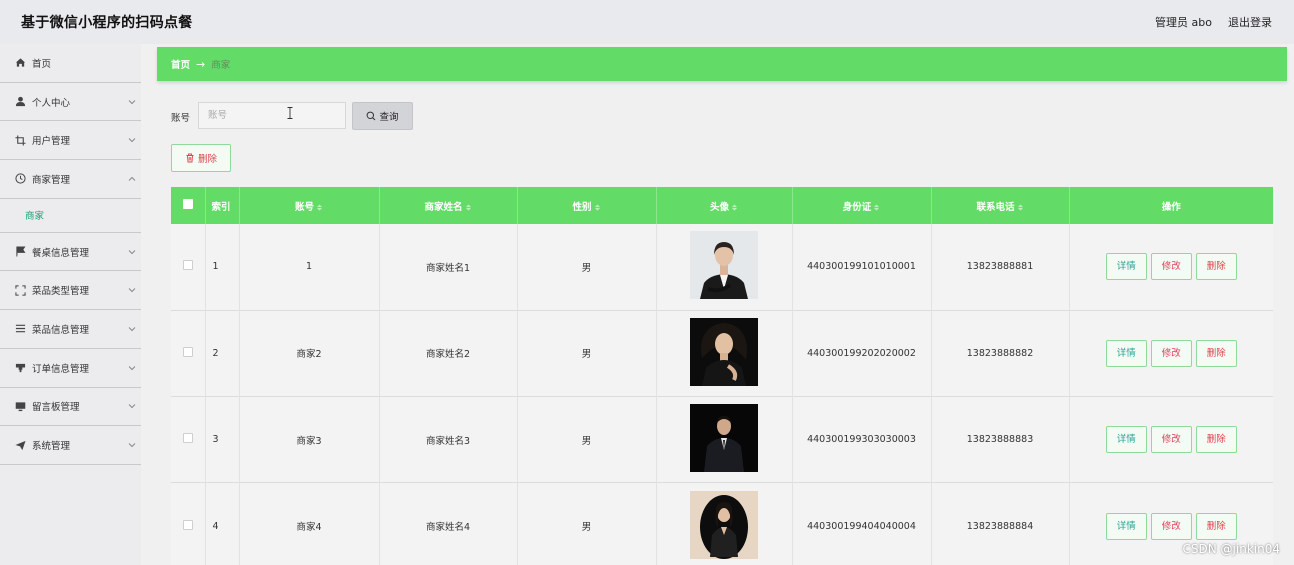 Image resolution: width=1294 pixels, height=565 pixels. I want to click on cell-phone: 13823888882, so click(1000, 353).